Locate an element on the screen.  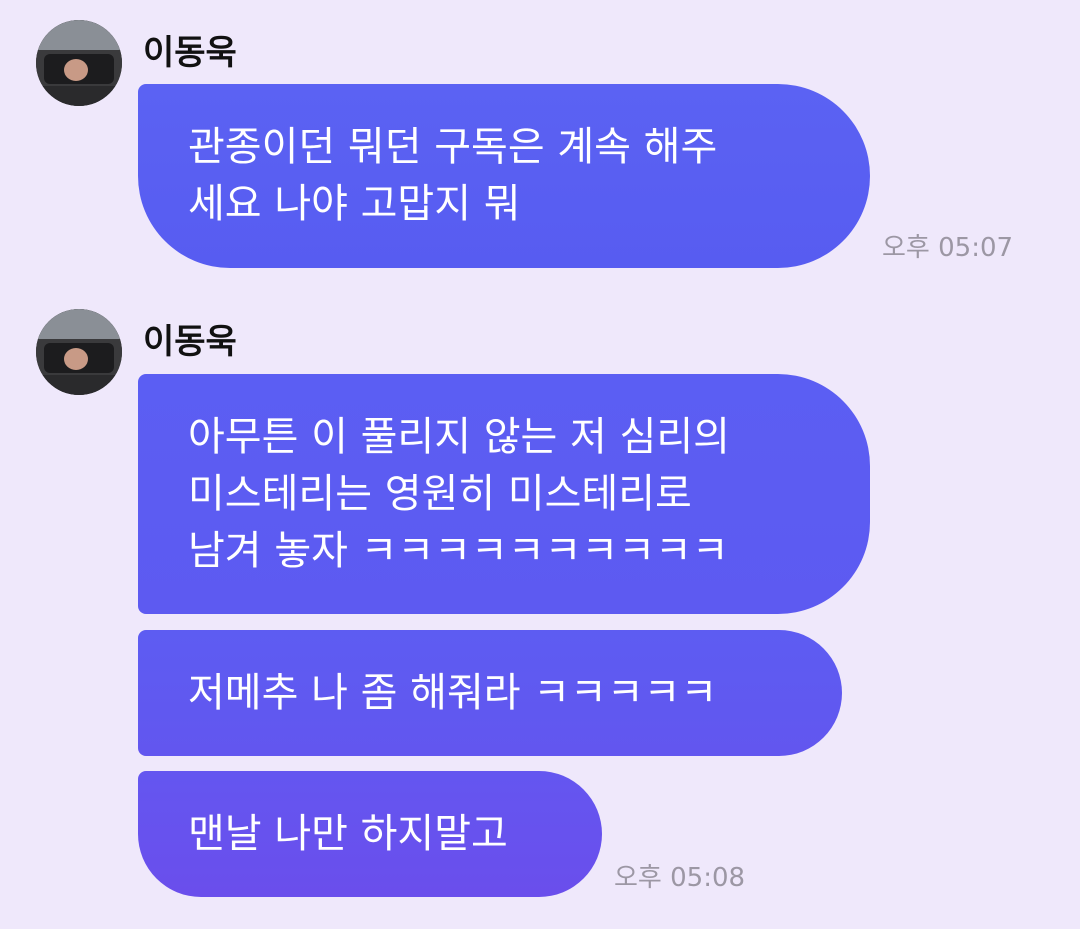
message-bubble: 관종이던 뭐던 구독은 계속 해주 세요 나야 고맙지 뭐 is located at coordinates (504, 176).